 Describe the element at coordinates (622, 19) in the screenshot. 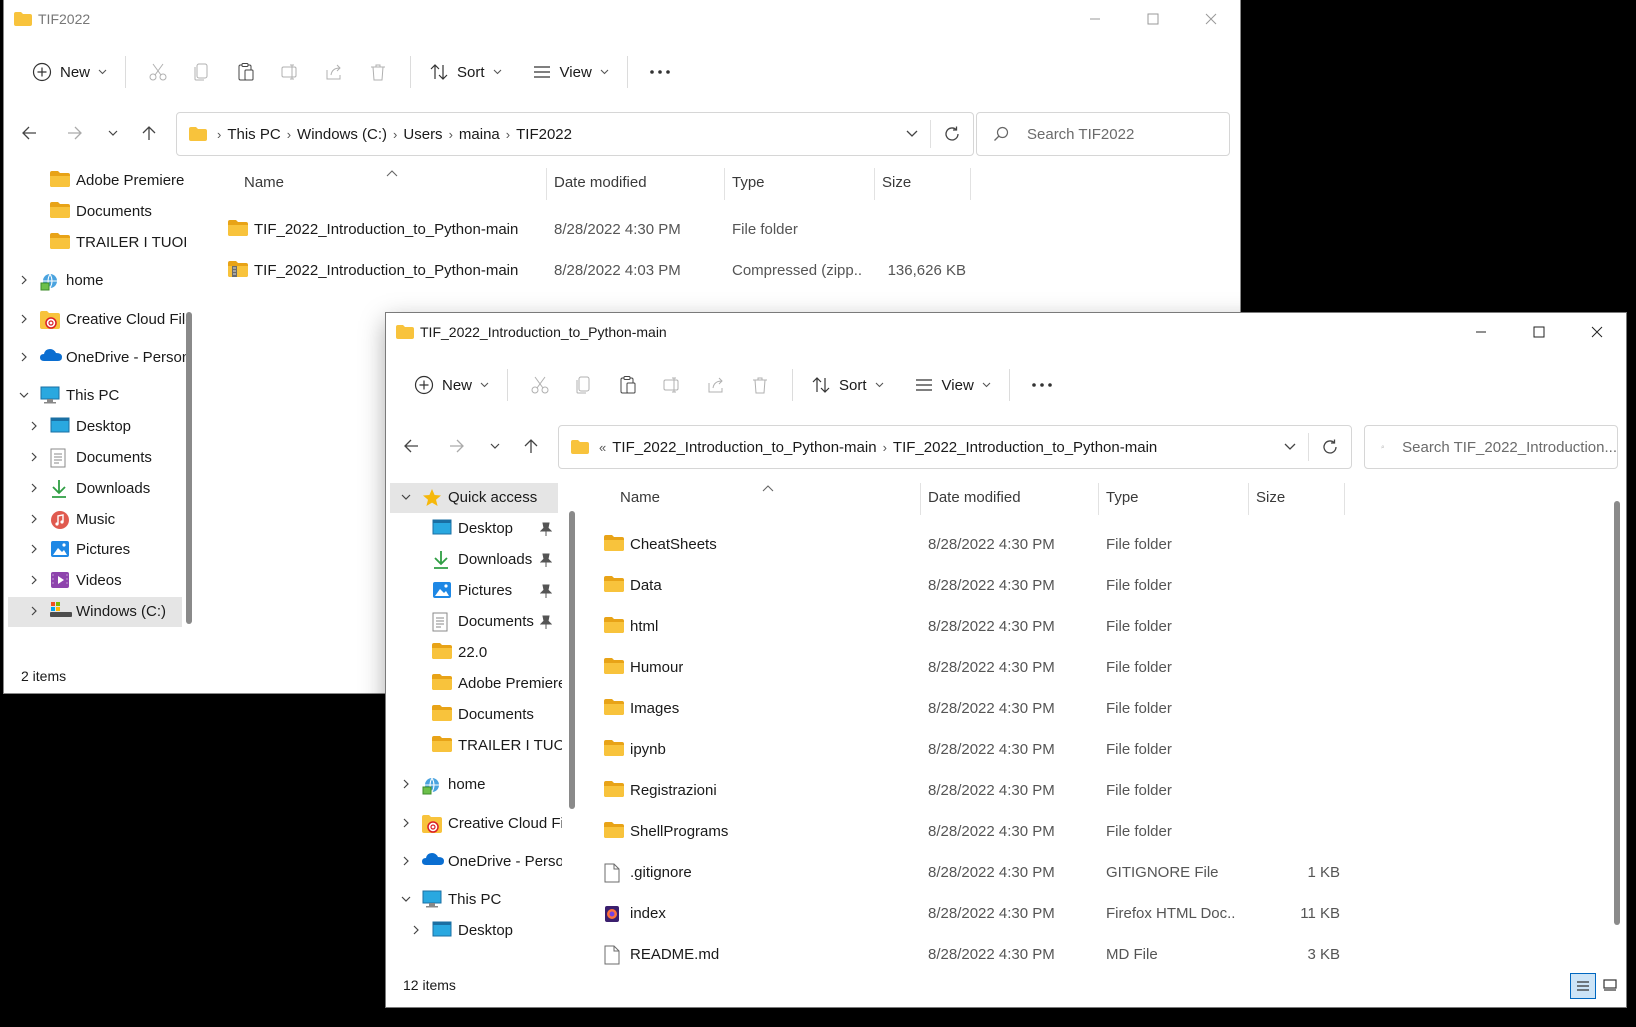

I see `title-bar: TIF2022` at that location.